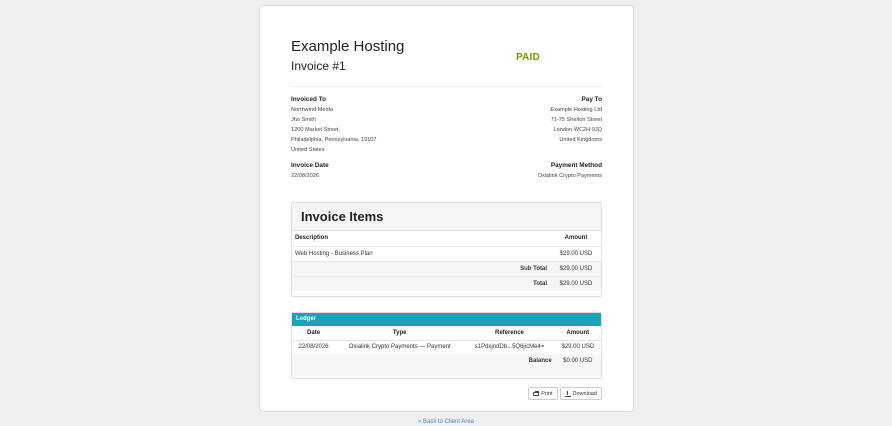  Describe the element at coordinates (584, 393) in the screenshot. I see `download-label: Download` at that location.